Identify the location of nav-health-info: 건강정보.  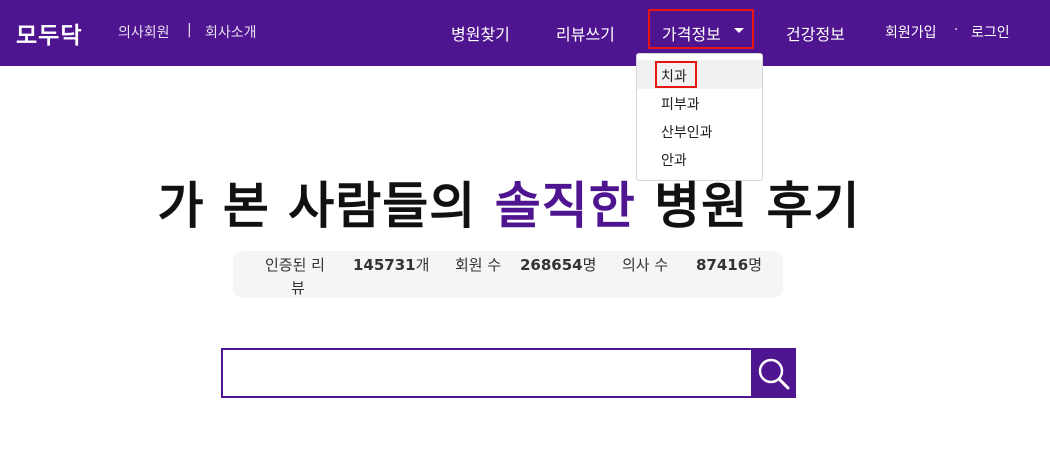
(815, 33).